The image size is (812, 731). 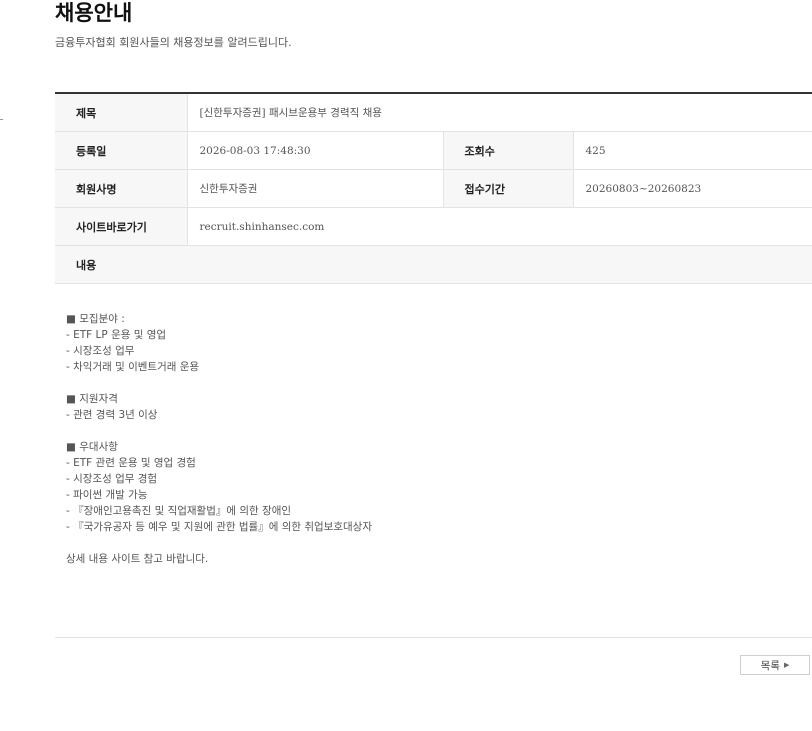 I want to click on table-row-site: 사이트바로가기 recruit.shinhansec.com, so click(x=433, y=226).